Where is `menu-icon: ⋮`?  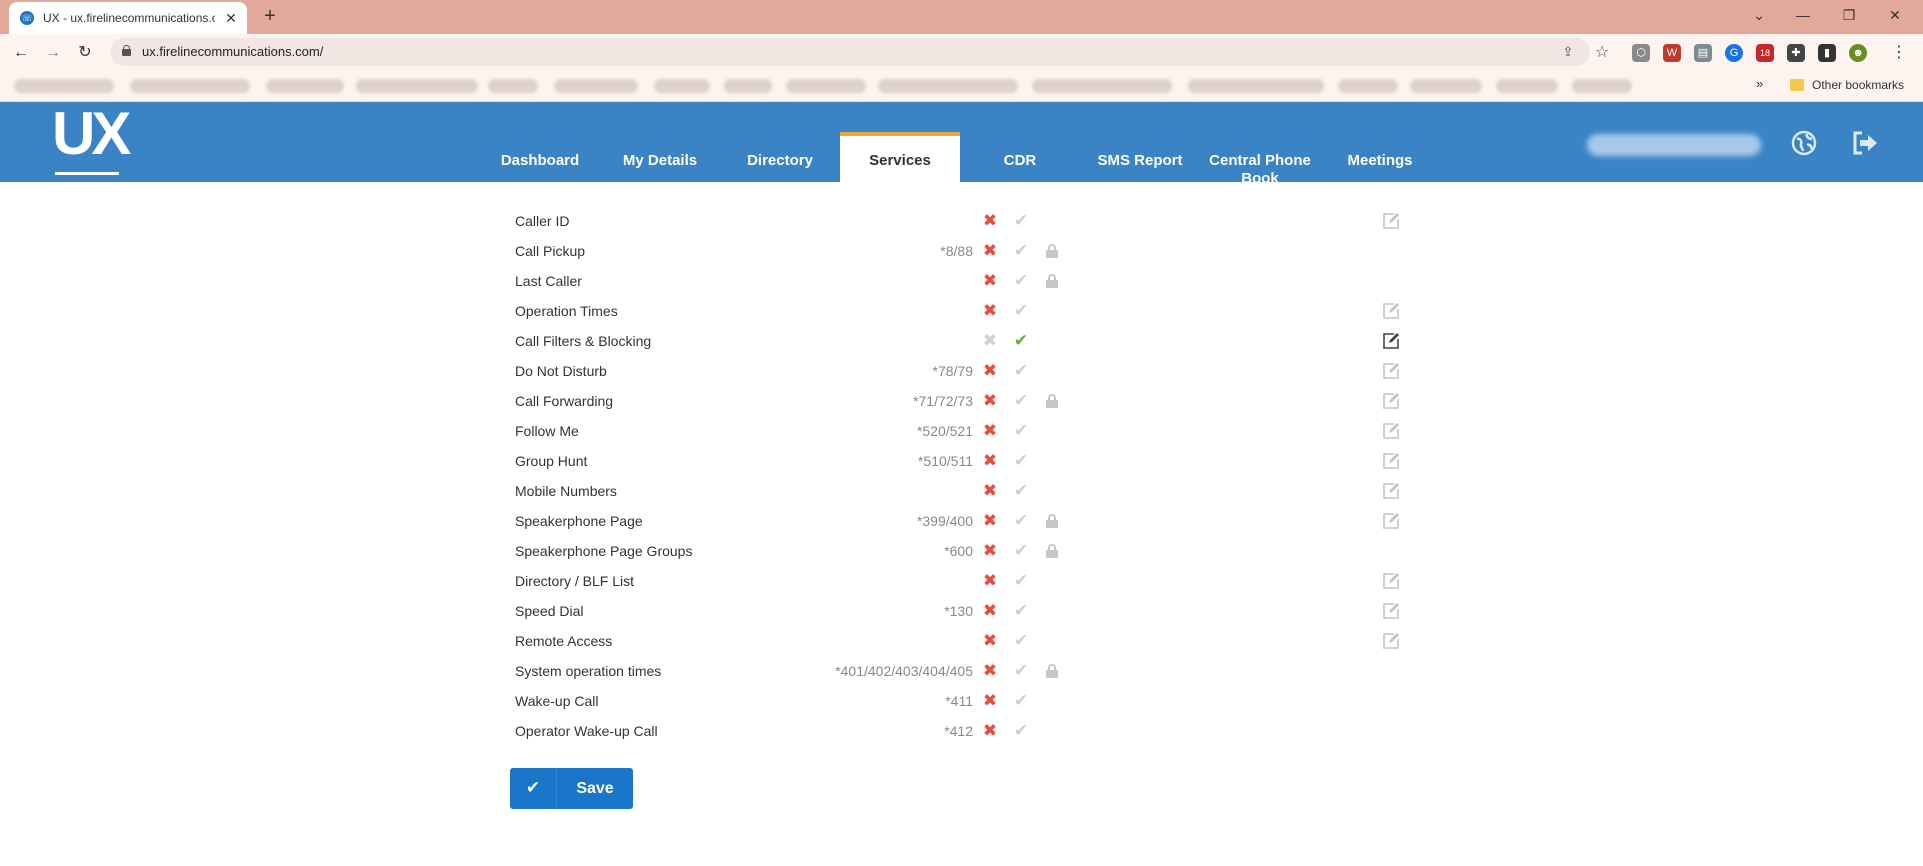
menu-icon: ⋮ is located at coordinates (1899, 53).